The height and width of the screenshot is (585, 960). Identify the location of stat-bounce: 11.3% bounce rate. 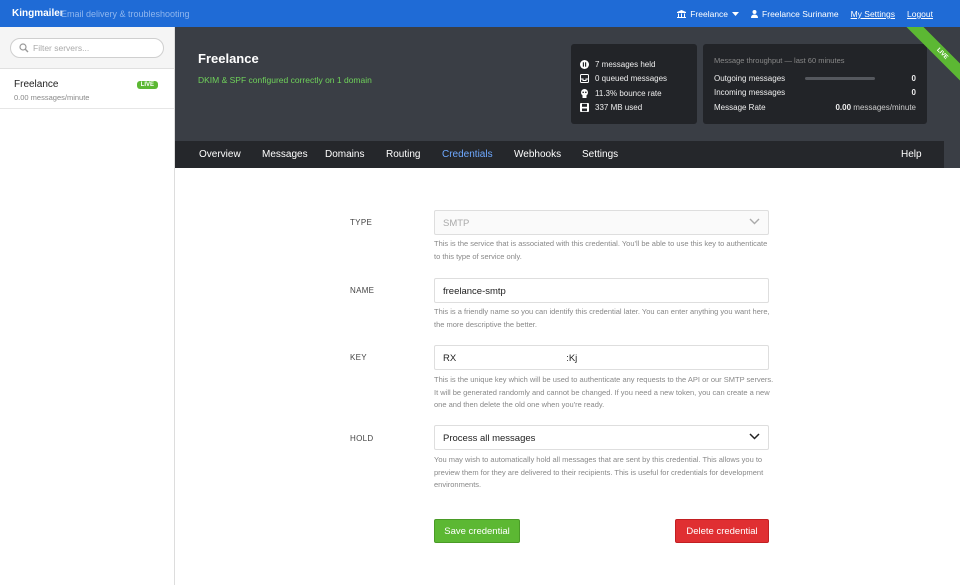
(638, 93).